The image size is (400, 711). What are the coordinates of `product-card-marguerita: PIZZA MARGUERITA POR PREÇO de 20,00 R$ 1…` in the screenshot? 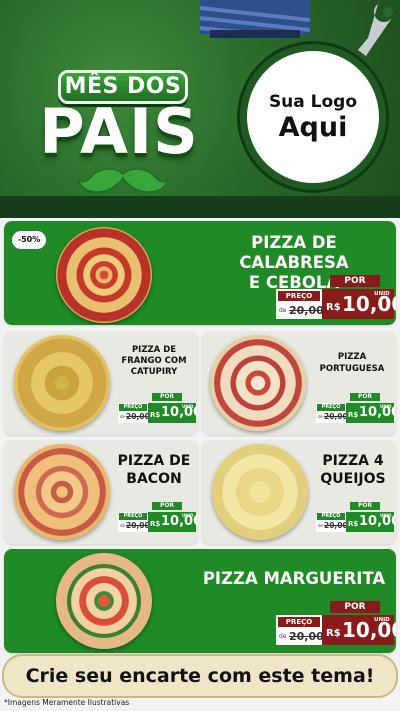 It's located at (200, 601).